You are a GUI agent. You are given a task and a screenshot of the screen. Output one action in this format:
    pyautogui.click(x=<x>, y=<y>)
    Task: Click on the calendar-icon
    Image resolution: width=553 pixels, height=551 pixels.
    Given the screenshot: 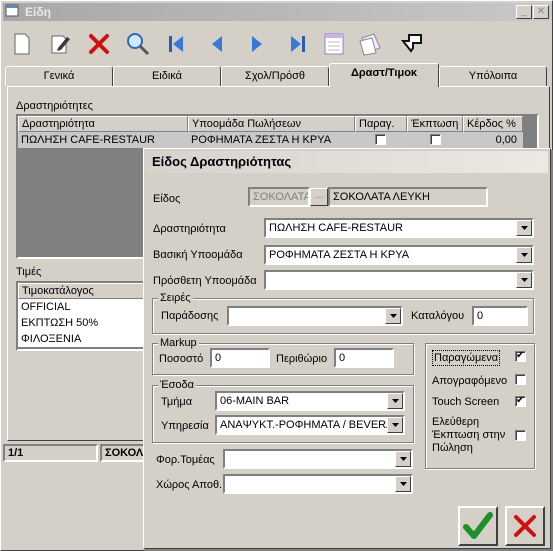 What is the action you would take?
    pyautogui.click(x=334, y=44)
    